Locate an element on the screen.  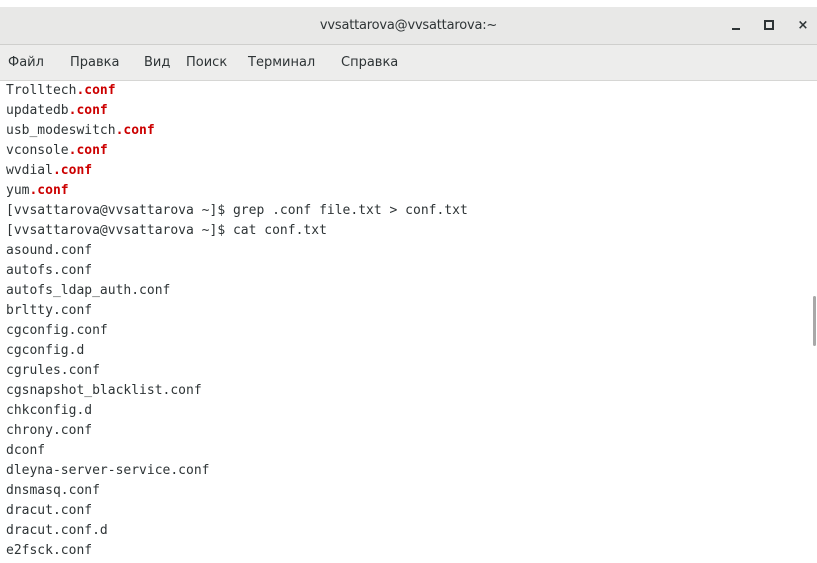
scrollbar is located at coordinates (815, 322).